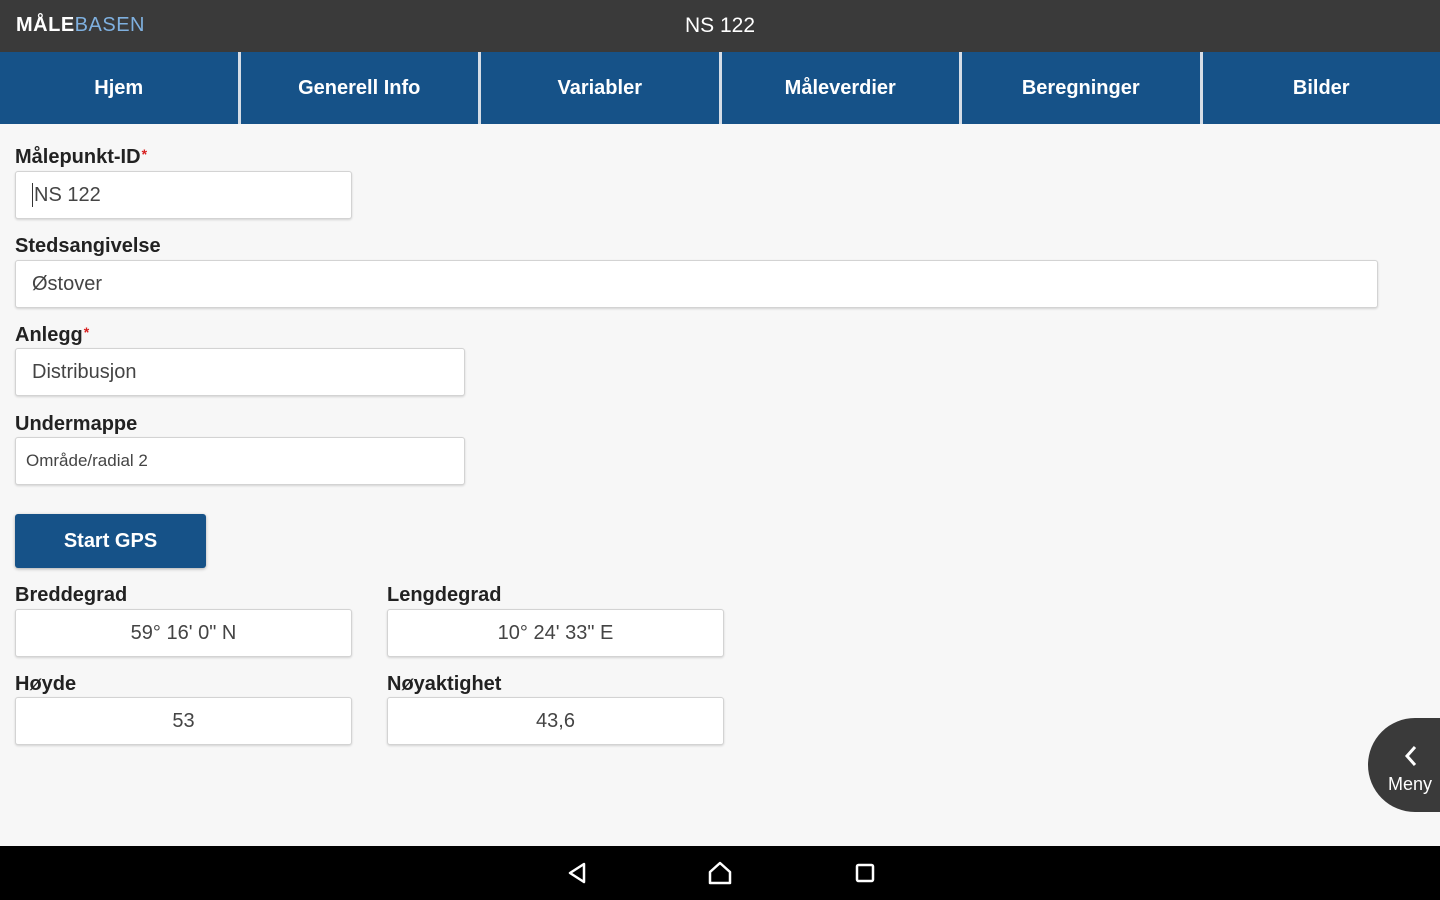 The width and height of the screenshot is (1440, 900). Describe the element at coordinates (1411, 758) in the screenshot. I see `chevron-left-icon` at that location.